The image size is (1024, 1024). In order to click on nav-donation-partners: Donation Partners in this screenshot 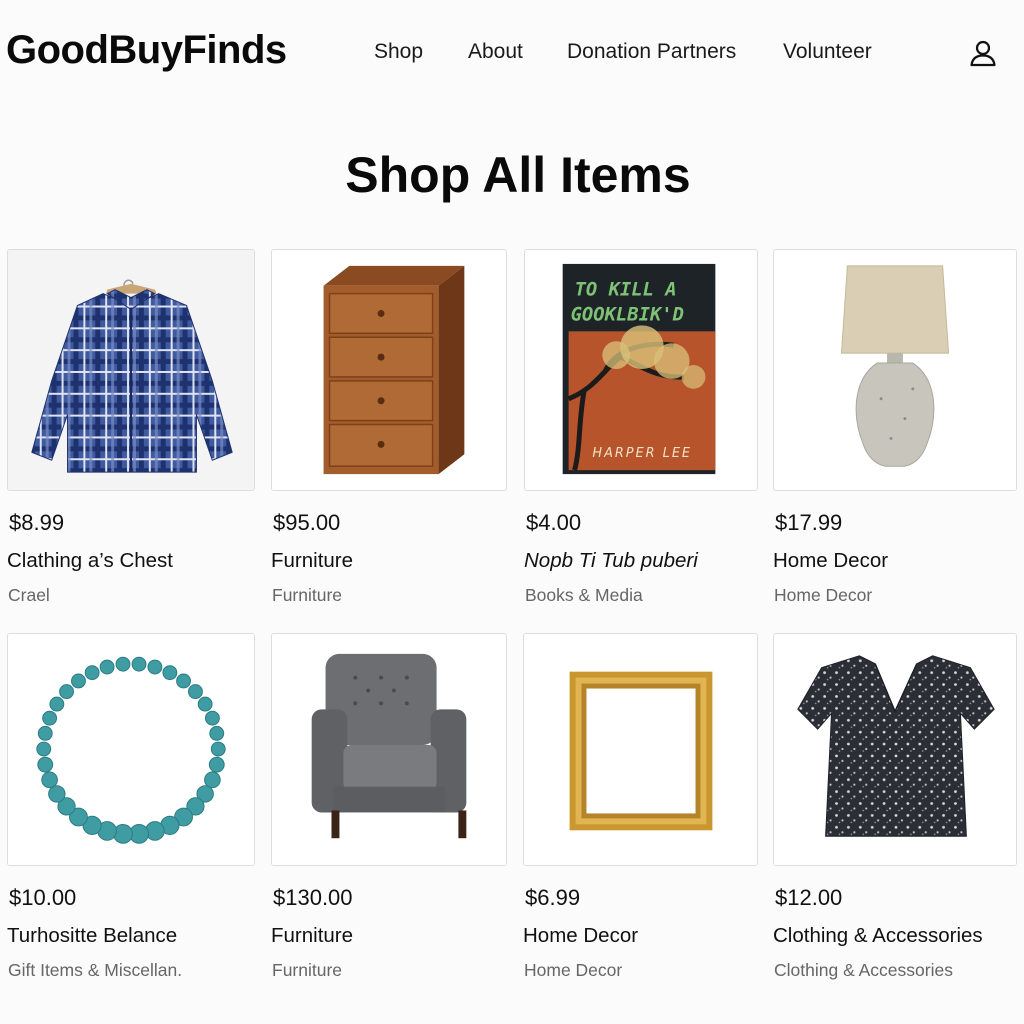, I will do `click(651, 52)`.